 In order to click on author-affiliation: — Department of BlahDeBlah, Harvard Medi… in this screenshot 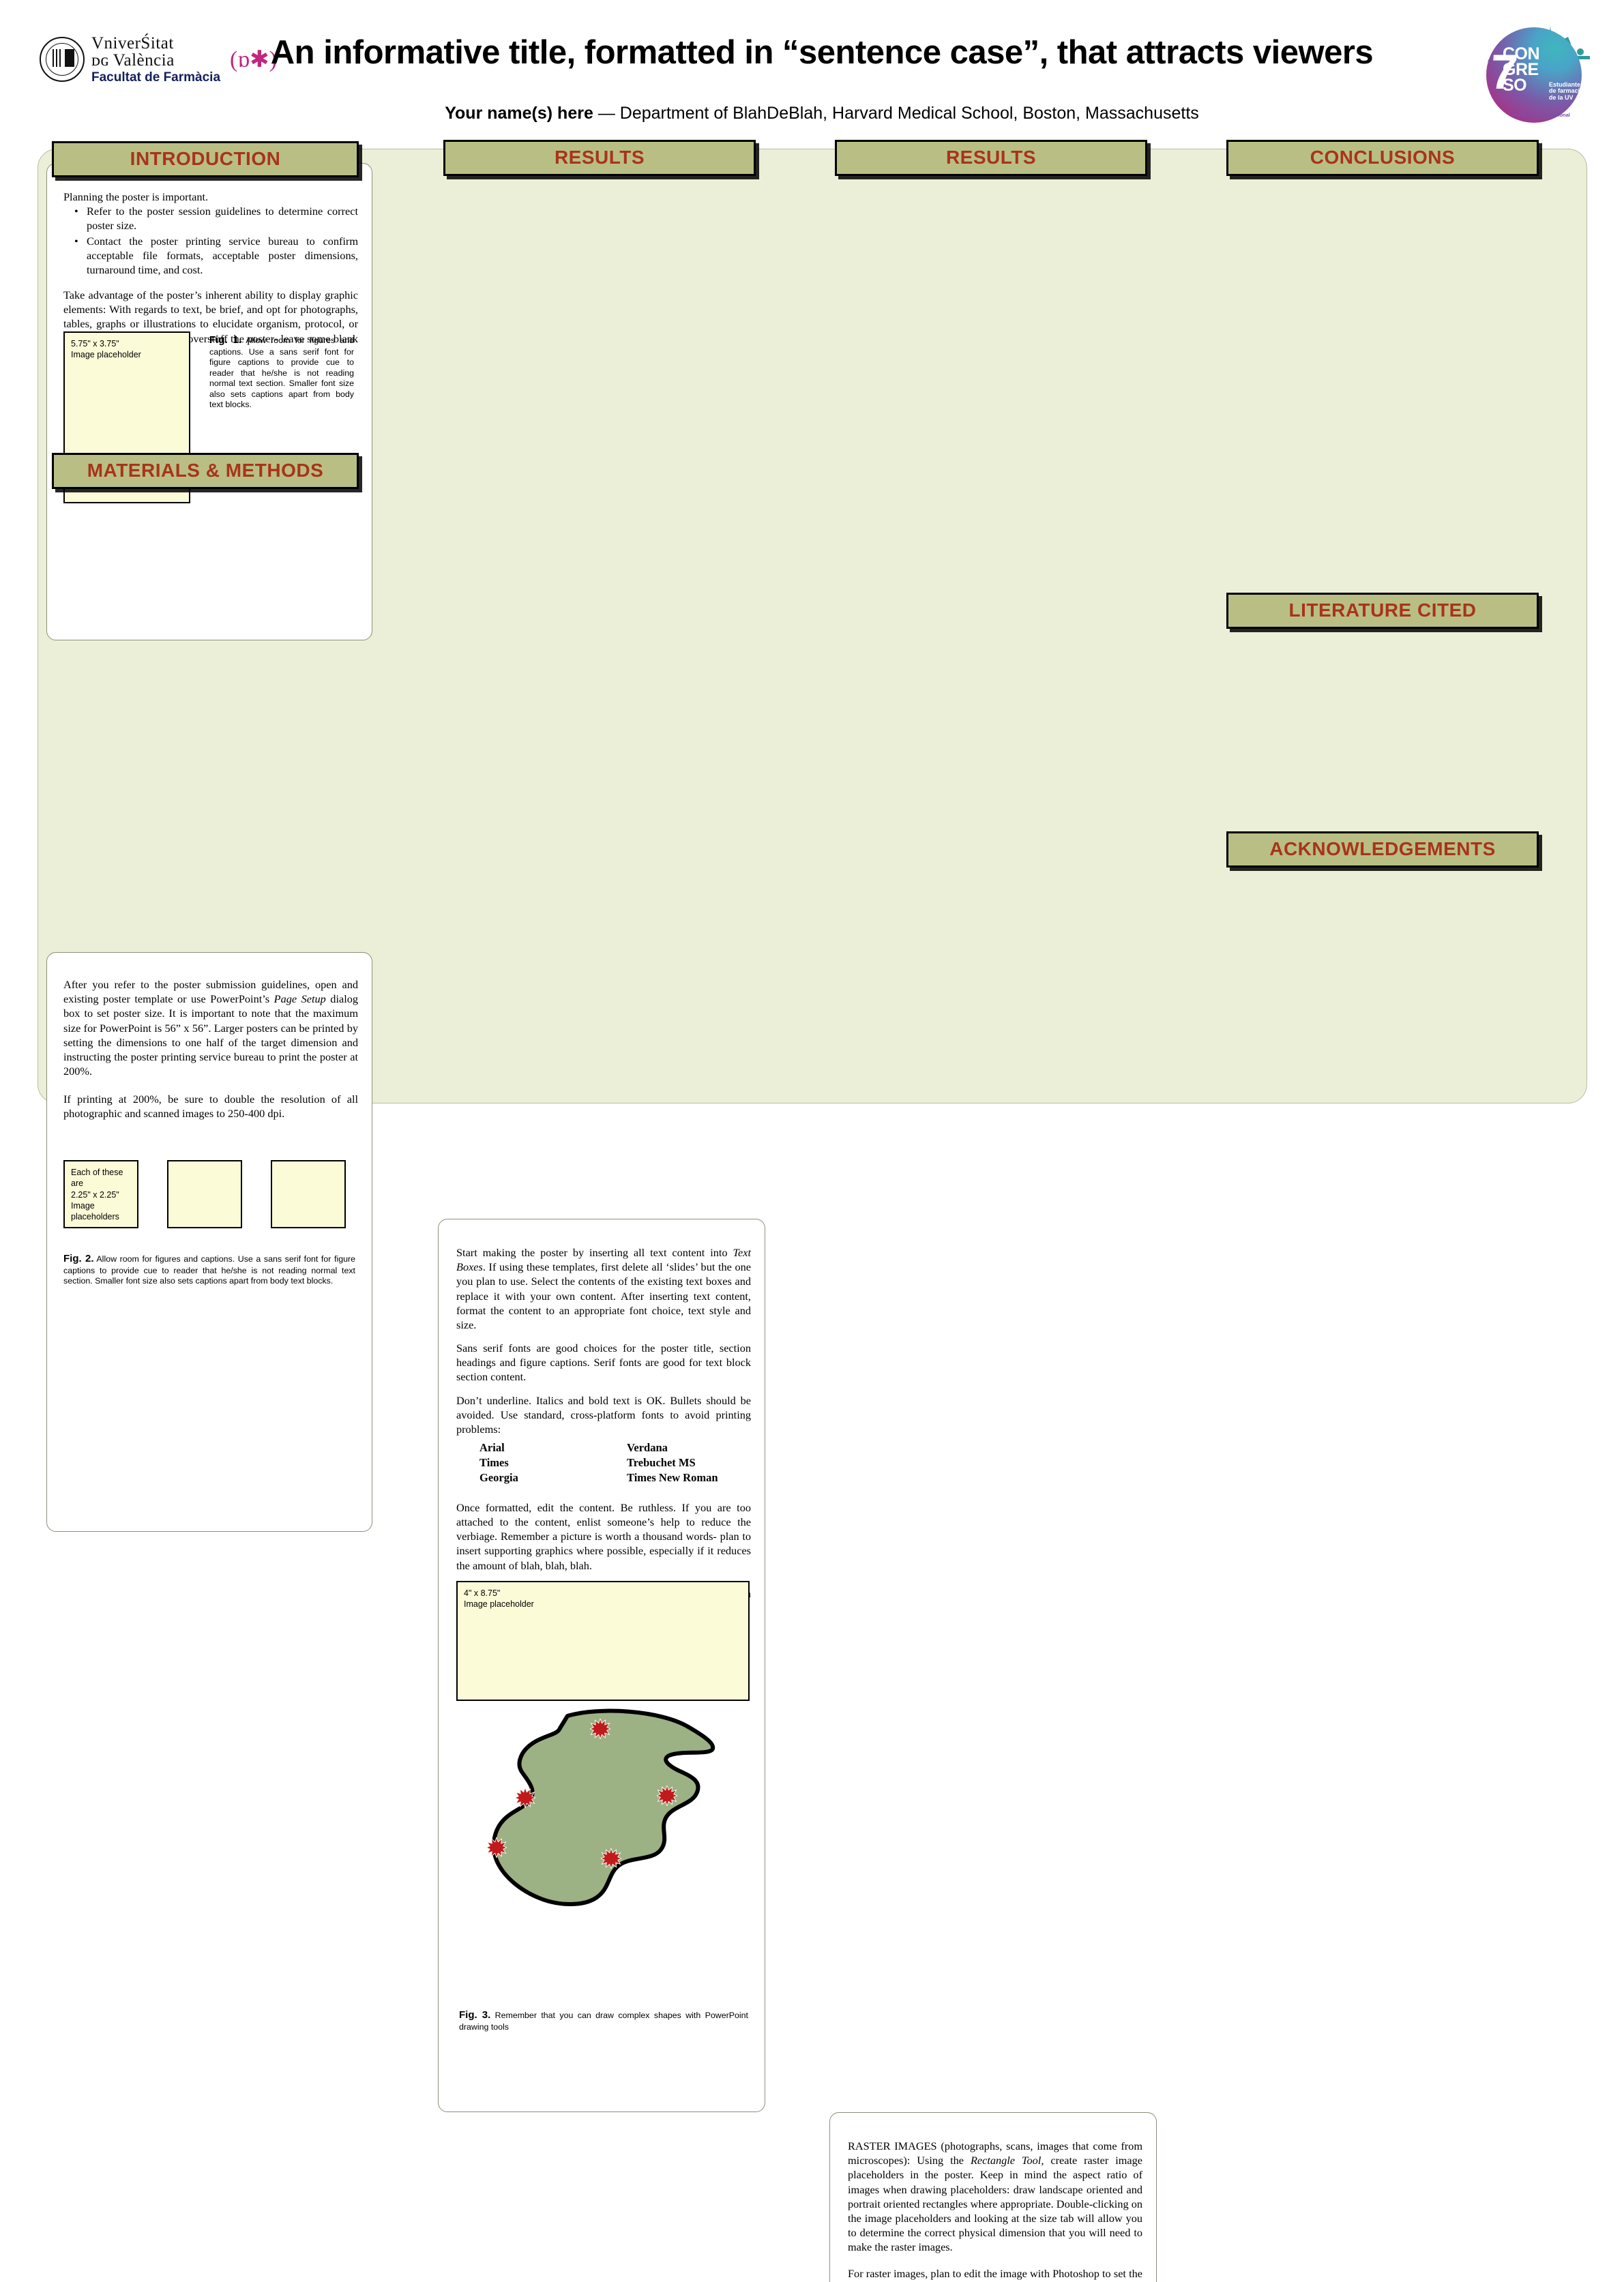, I will do `click(898, 113)`.